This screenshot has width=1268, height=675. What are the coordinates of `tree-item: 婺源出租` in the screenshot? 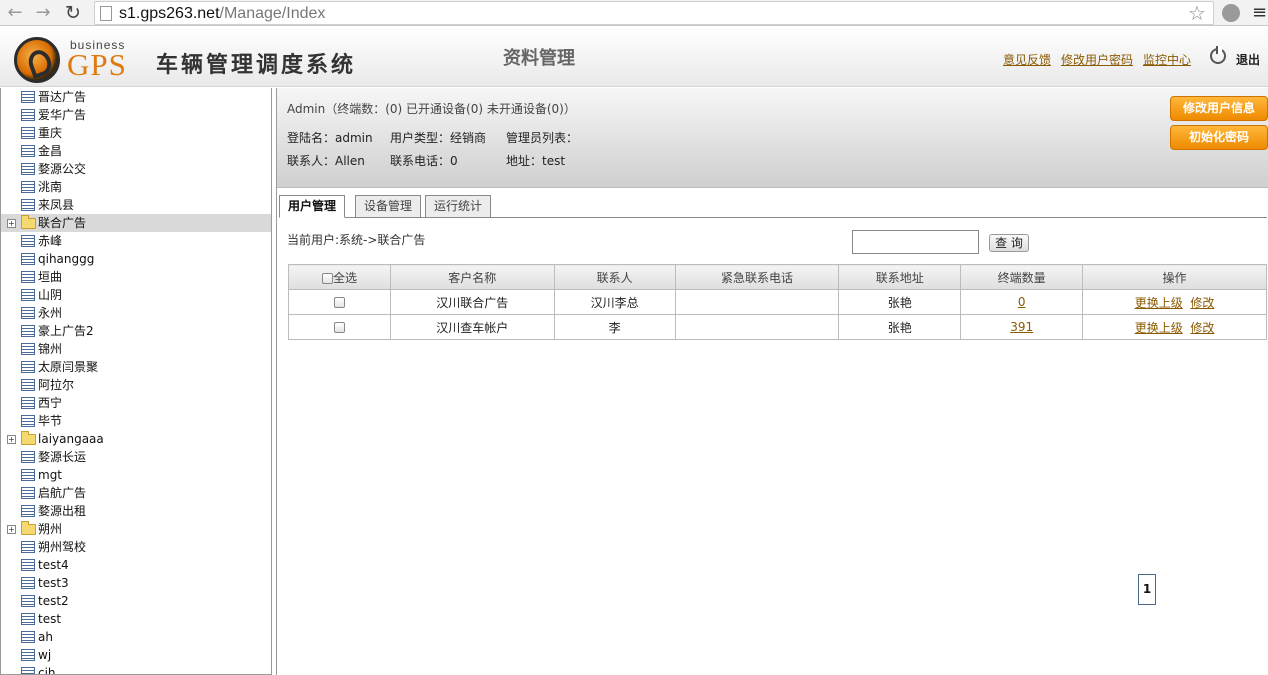 It's located at (136, 511).